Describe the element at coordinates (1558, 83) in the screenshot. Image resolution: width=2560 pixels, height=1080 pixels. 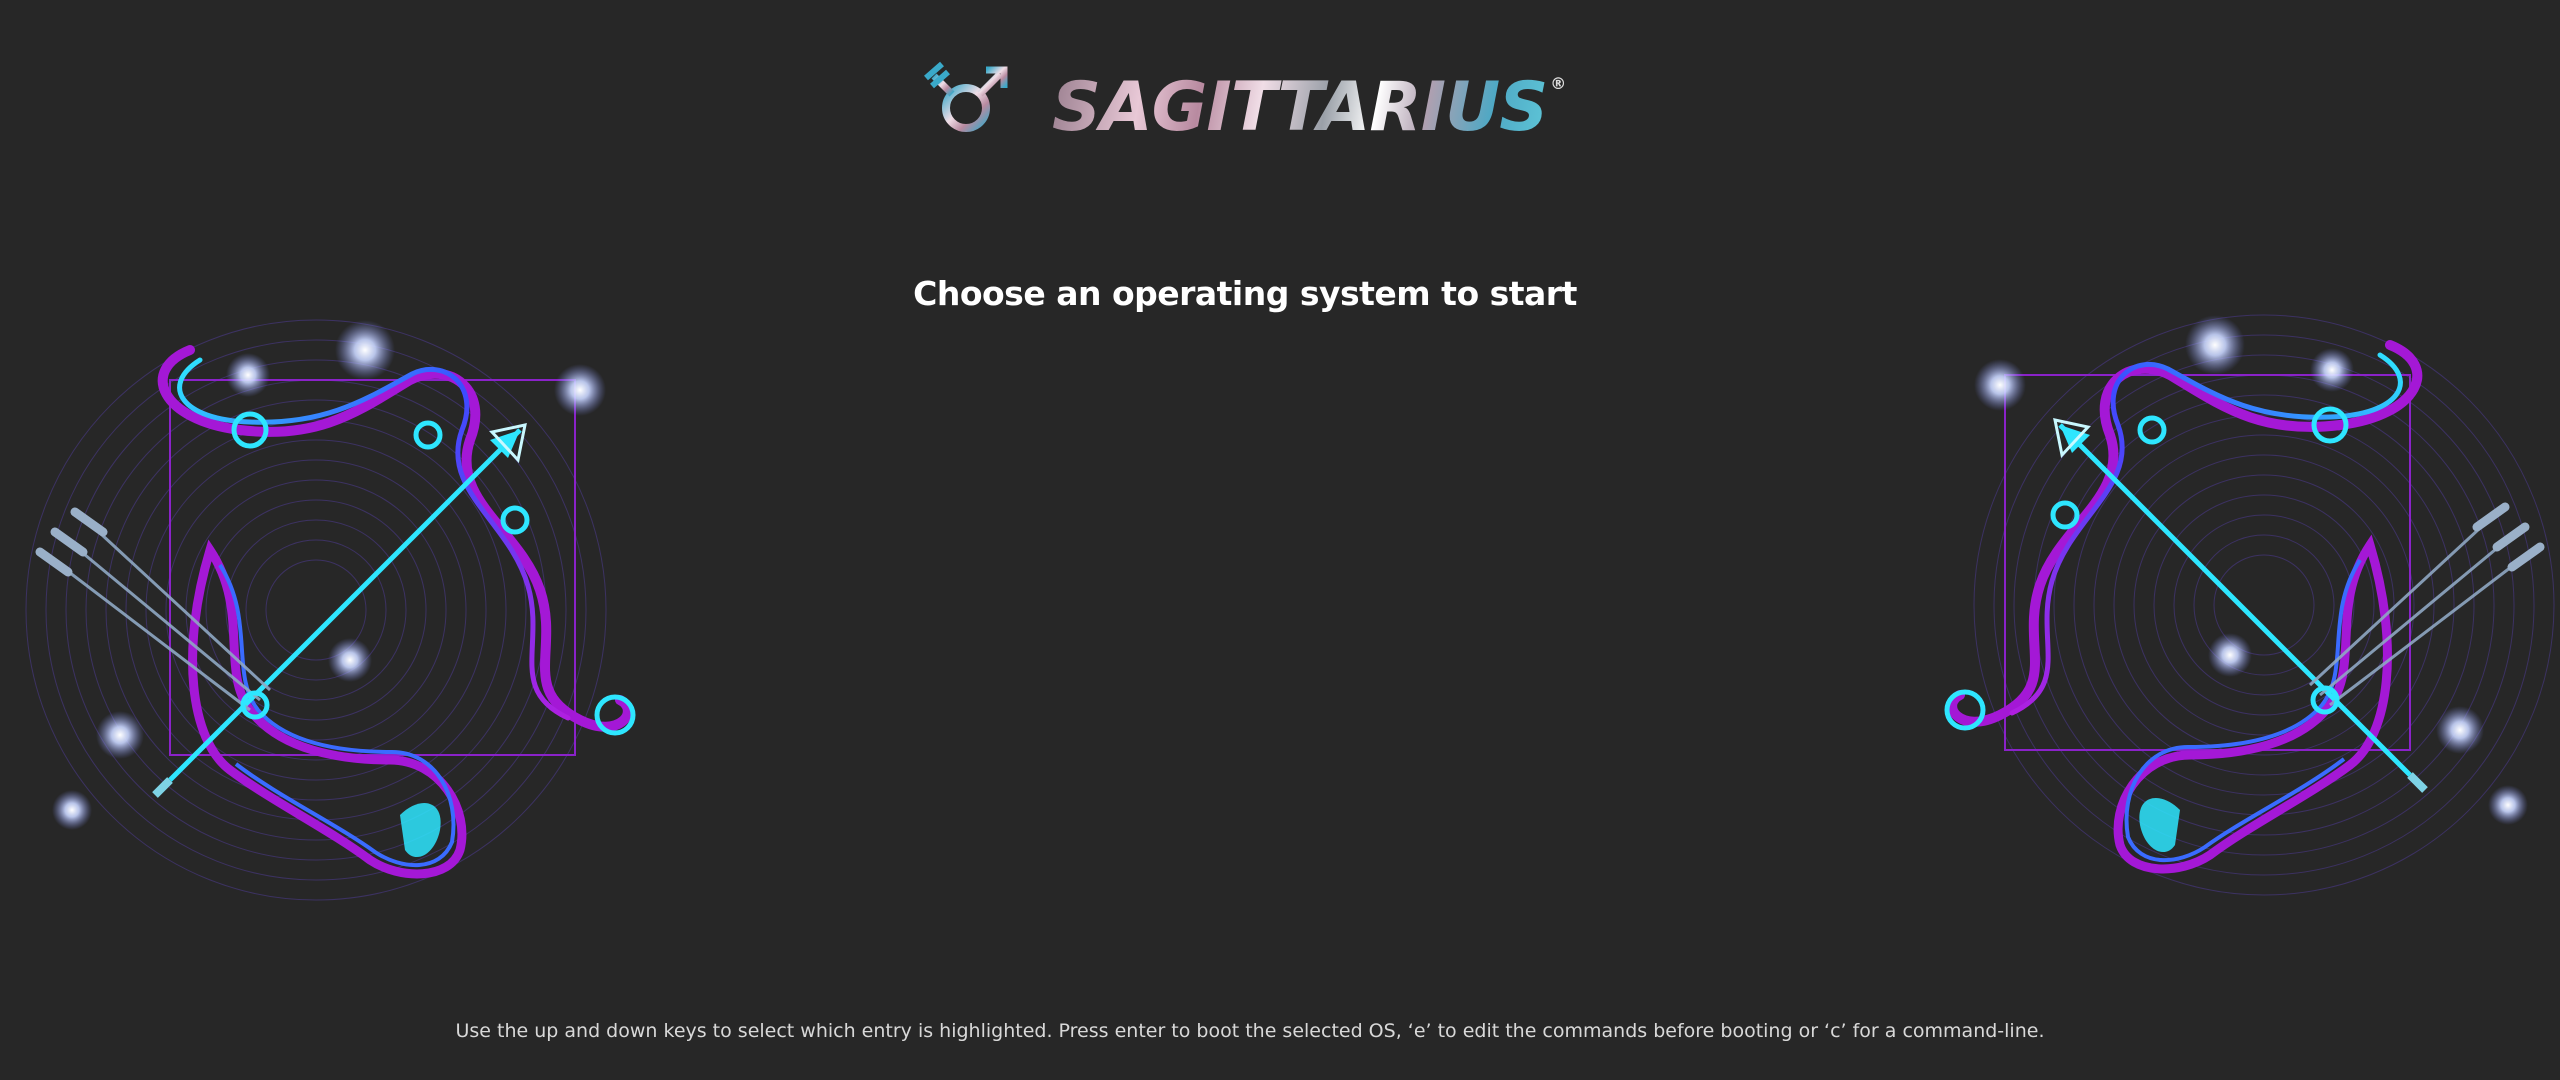
I see `registered-mark: ®` at that location.